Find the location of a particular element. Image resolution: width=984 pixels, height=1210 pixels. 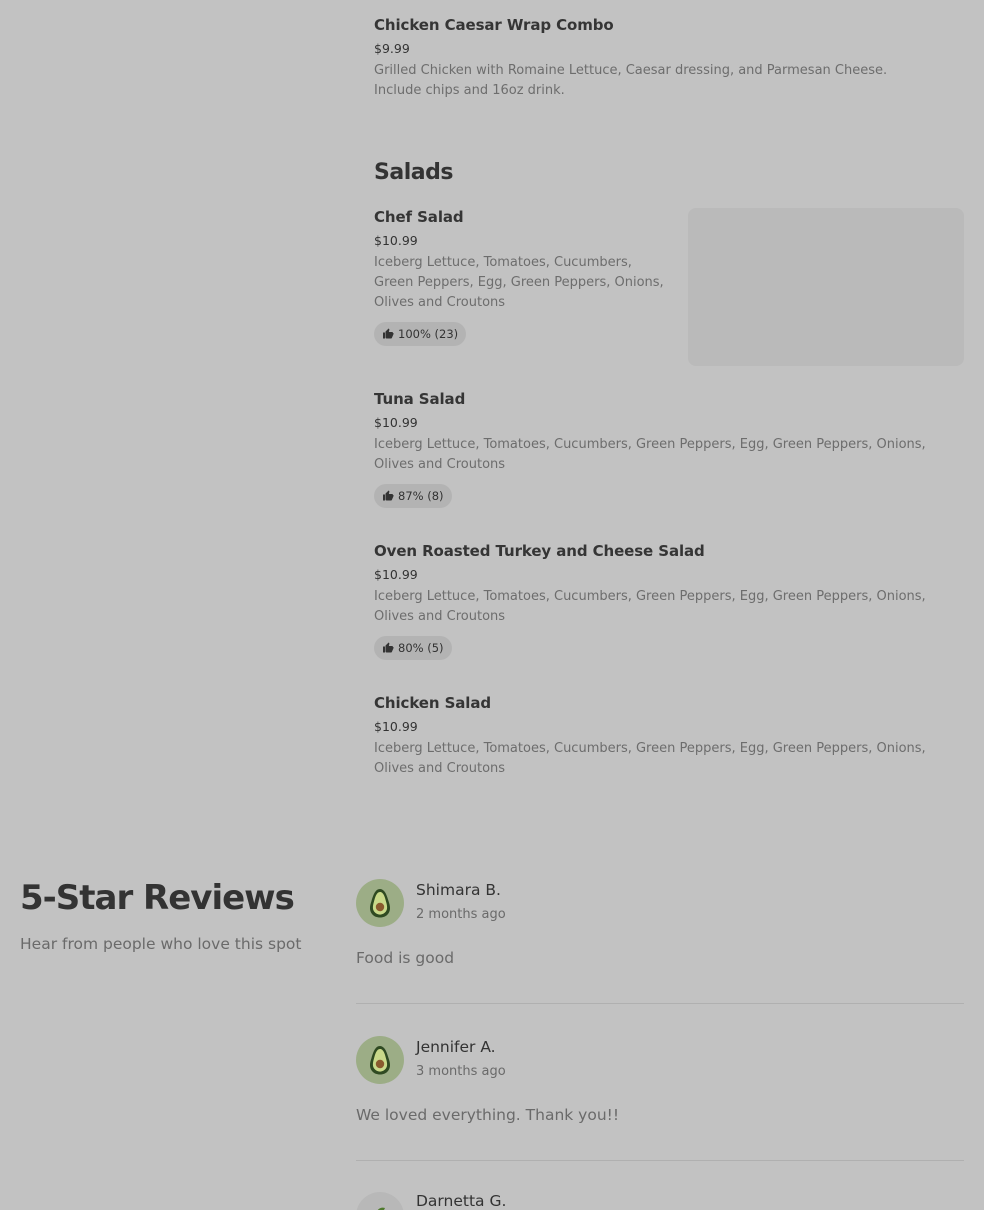

item-name: Tuna Salad is located at coordinates (420, 399).